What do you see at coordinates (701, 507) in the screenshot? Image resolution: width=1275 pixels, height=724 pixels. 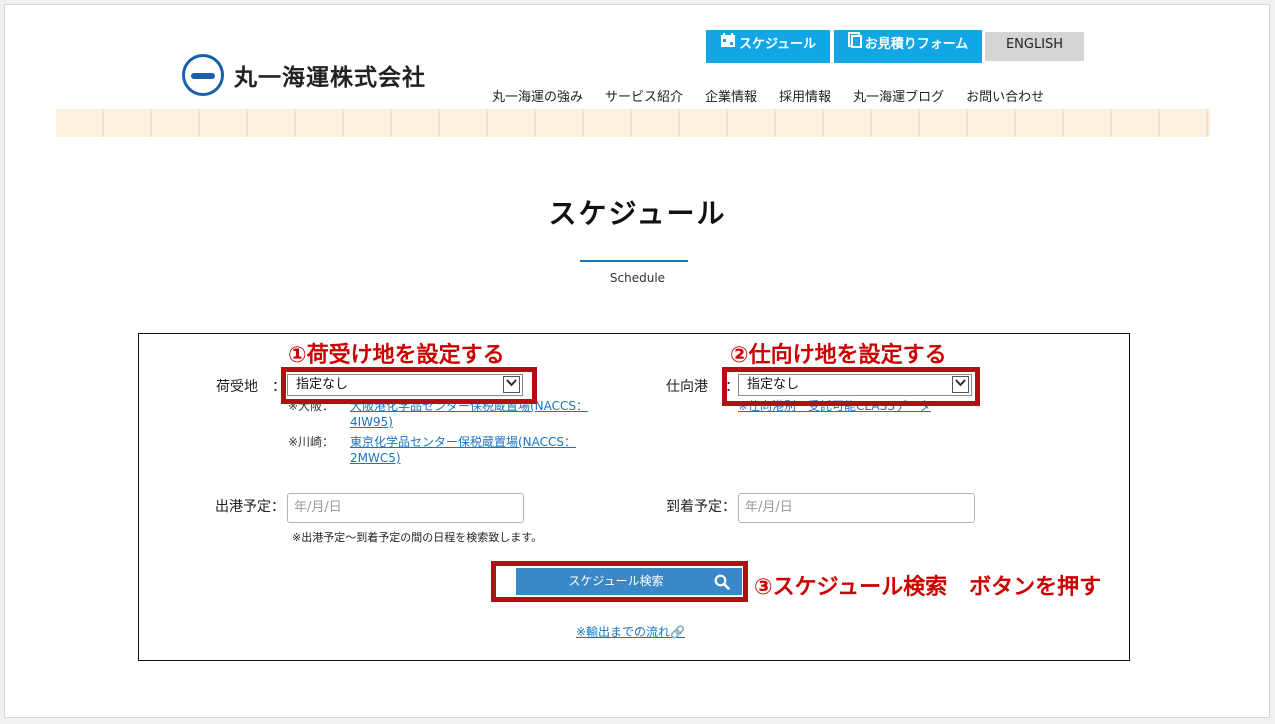 I see `arrival-label: 到着予定：` at bounding box center [701, 507].